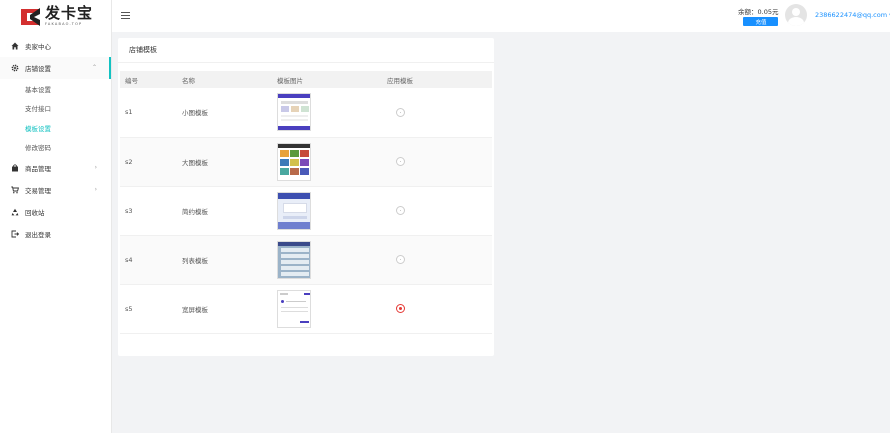 The image size is (890, 433). What do you see at coordinates (125, 15) in the screenshot?
I see `menu-toggle-icon` at bounding box center [125, 15].